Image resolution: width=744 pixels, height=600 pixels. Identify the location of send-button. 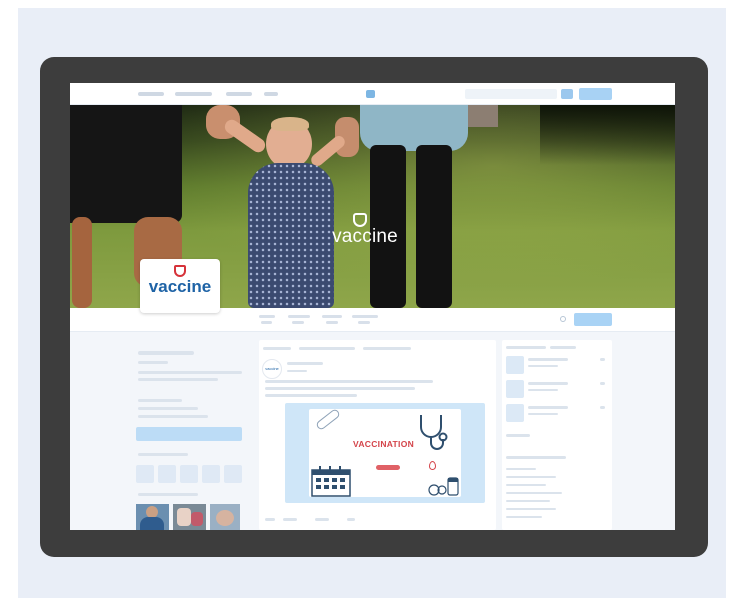
(351, 519).